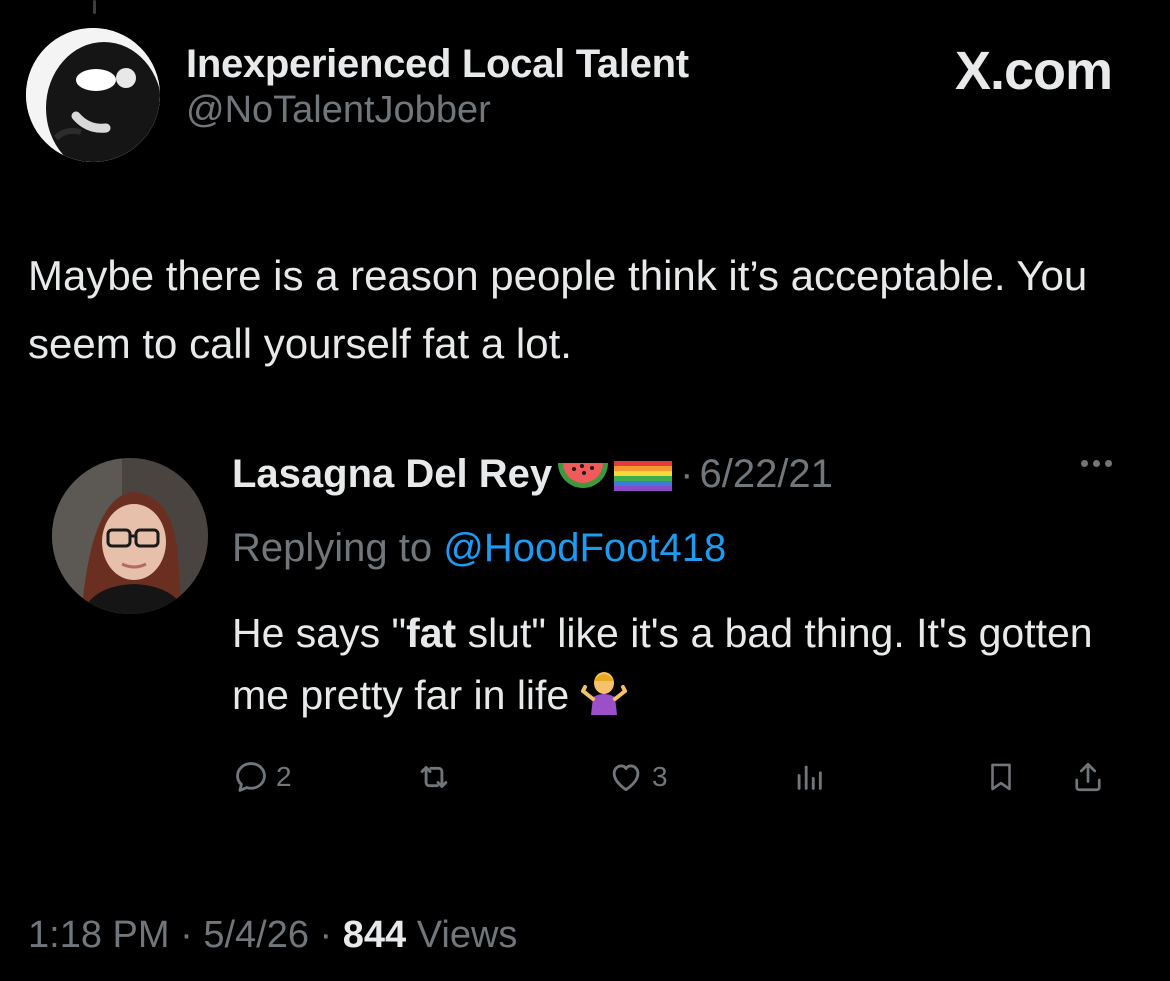 The image size is (1170, 981). Describe the element at coordinates (256, 935) in the screenshot. I see `post-date: 5/4/26` at that location.